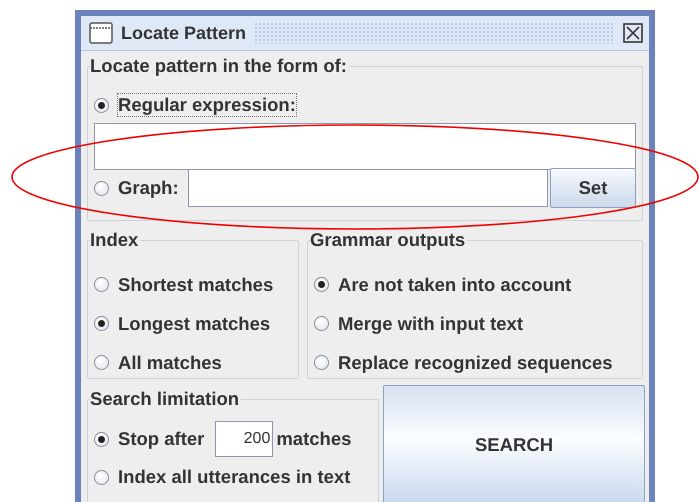  I want to click on unit-label: matches, so click(313, 439).